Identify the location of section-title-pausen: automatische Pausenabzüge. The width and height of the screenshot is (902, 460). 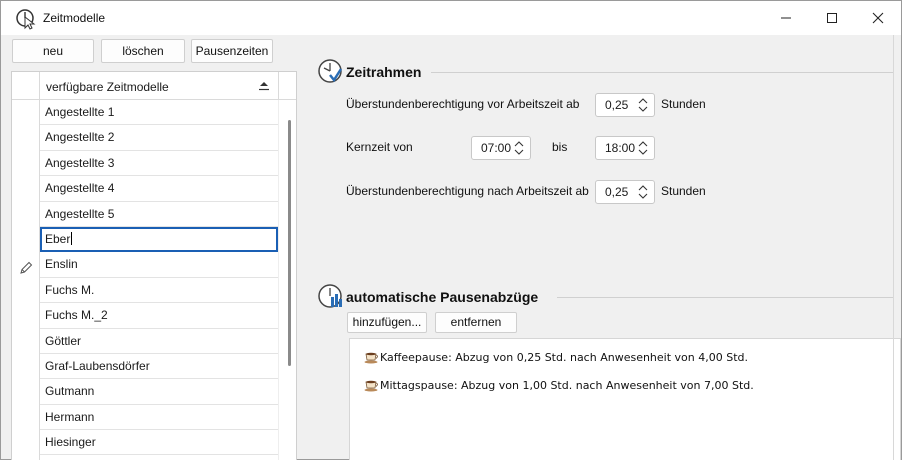
(442, 297).